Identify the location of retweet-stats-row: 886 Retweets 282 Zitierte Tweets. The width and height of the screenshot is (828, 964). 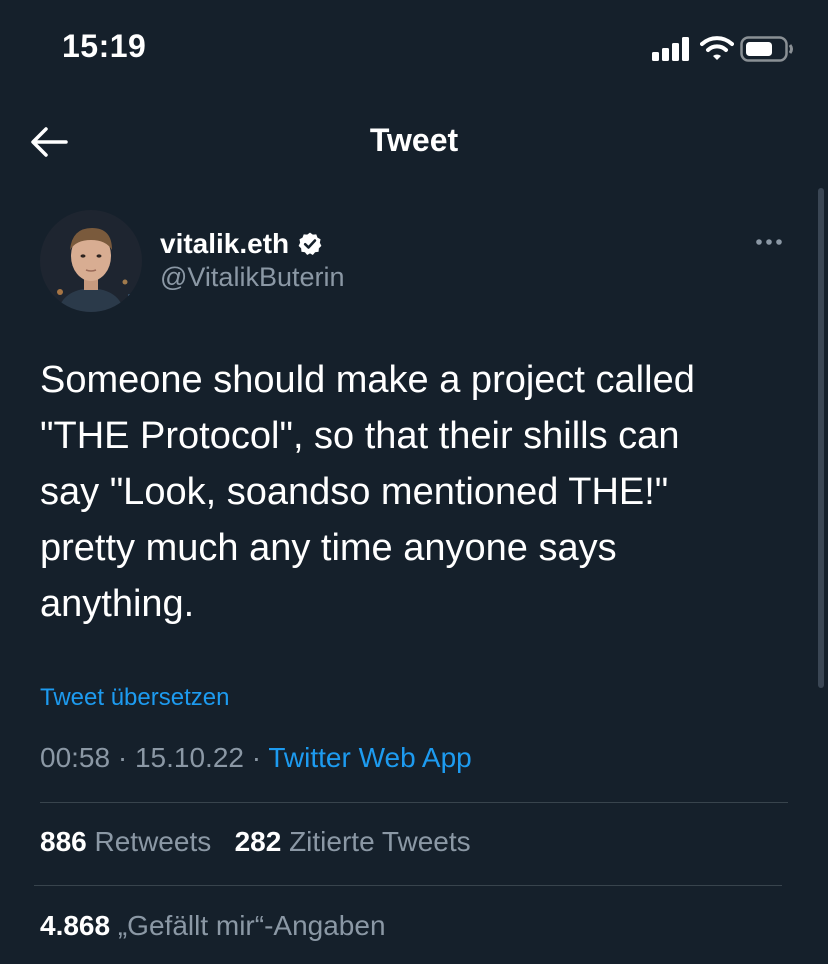
(255, 842).